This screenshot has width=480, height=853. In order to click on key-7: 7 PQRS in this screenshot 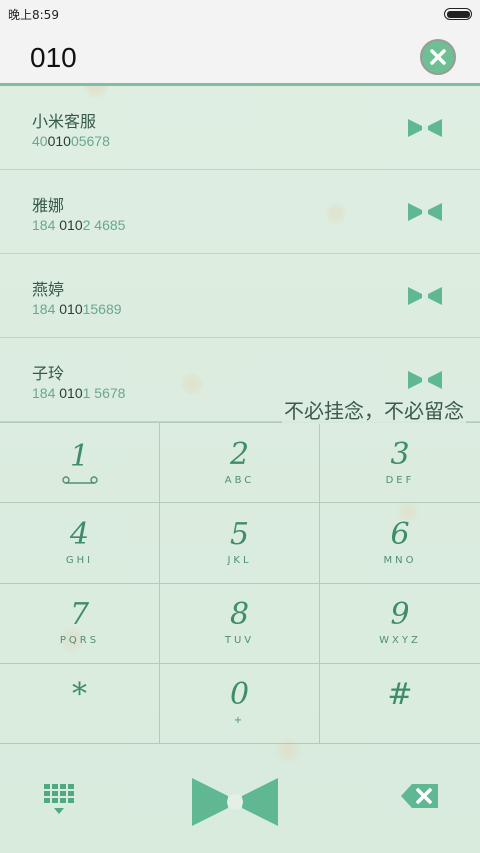, I will do `click(80, 623)`.